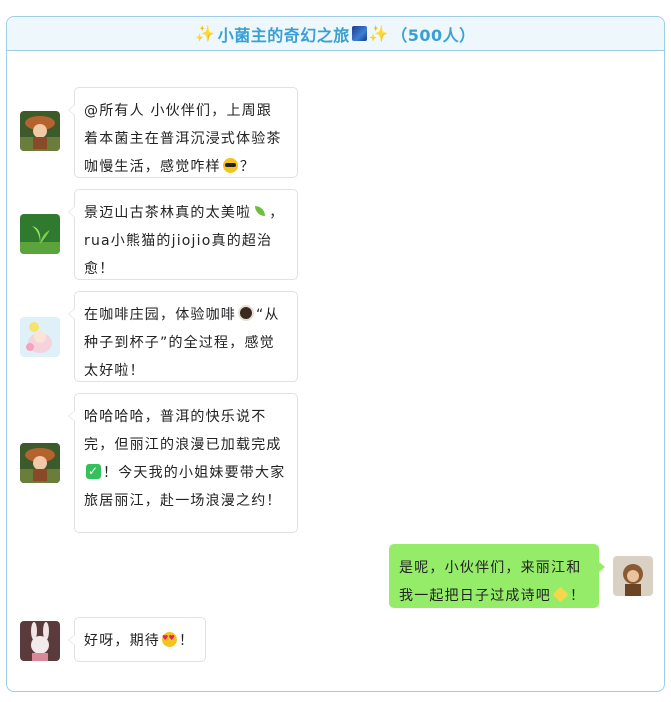  What do you see at coordinates (183, 234) in the screenshot?
I see `message-bubble: 景迈山古茶林真的太美啦 ，rua小熊猫的jiojio真的超治愈！` at bounding box center [183, 234].